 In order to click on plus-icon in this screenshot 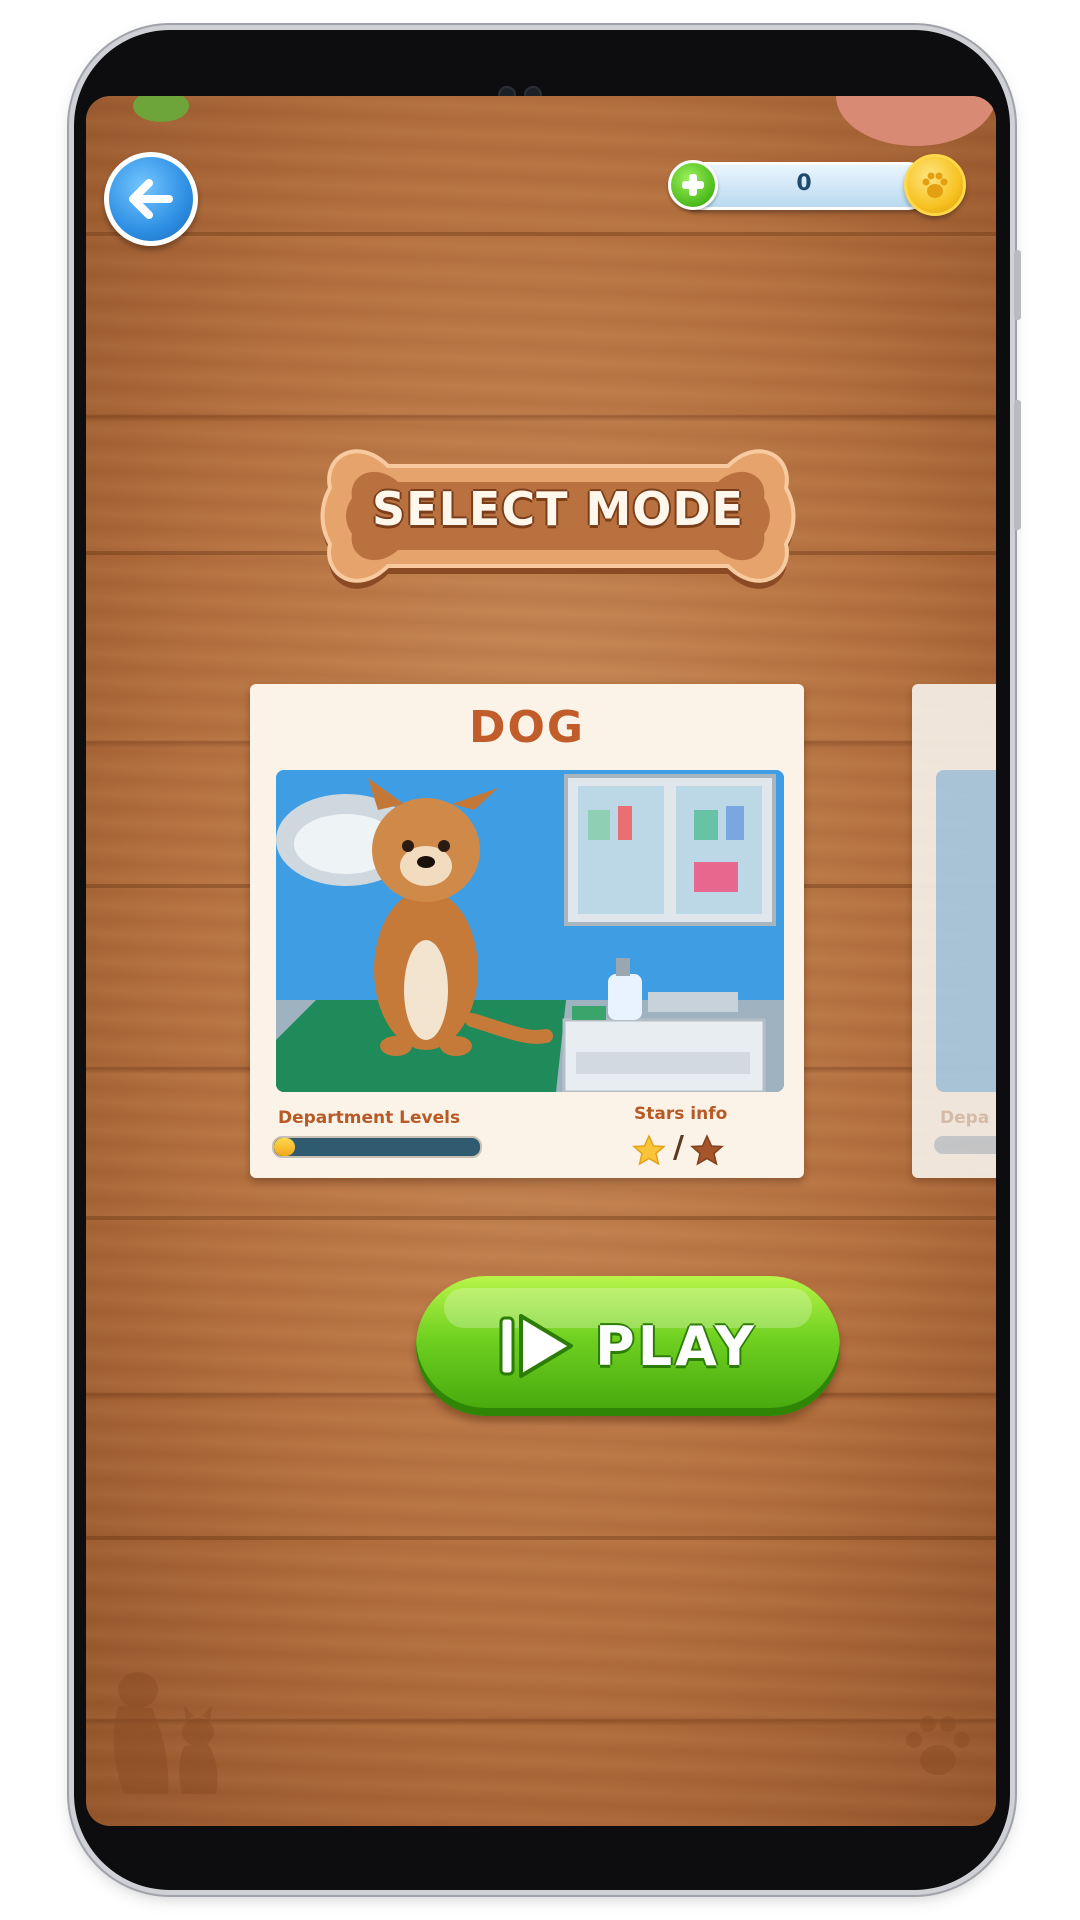, I will do `click(693, 185)`.